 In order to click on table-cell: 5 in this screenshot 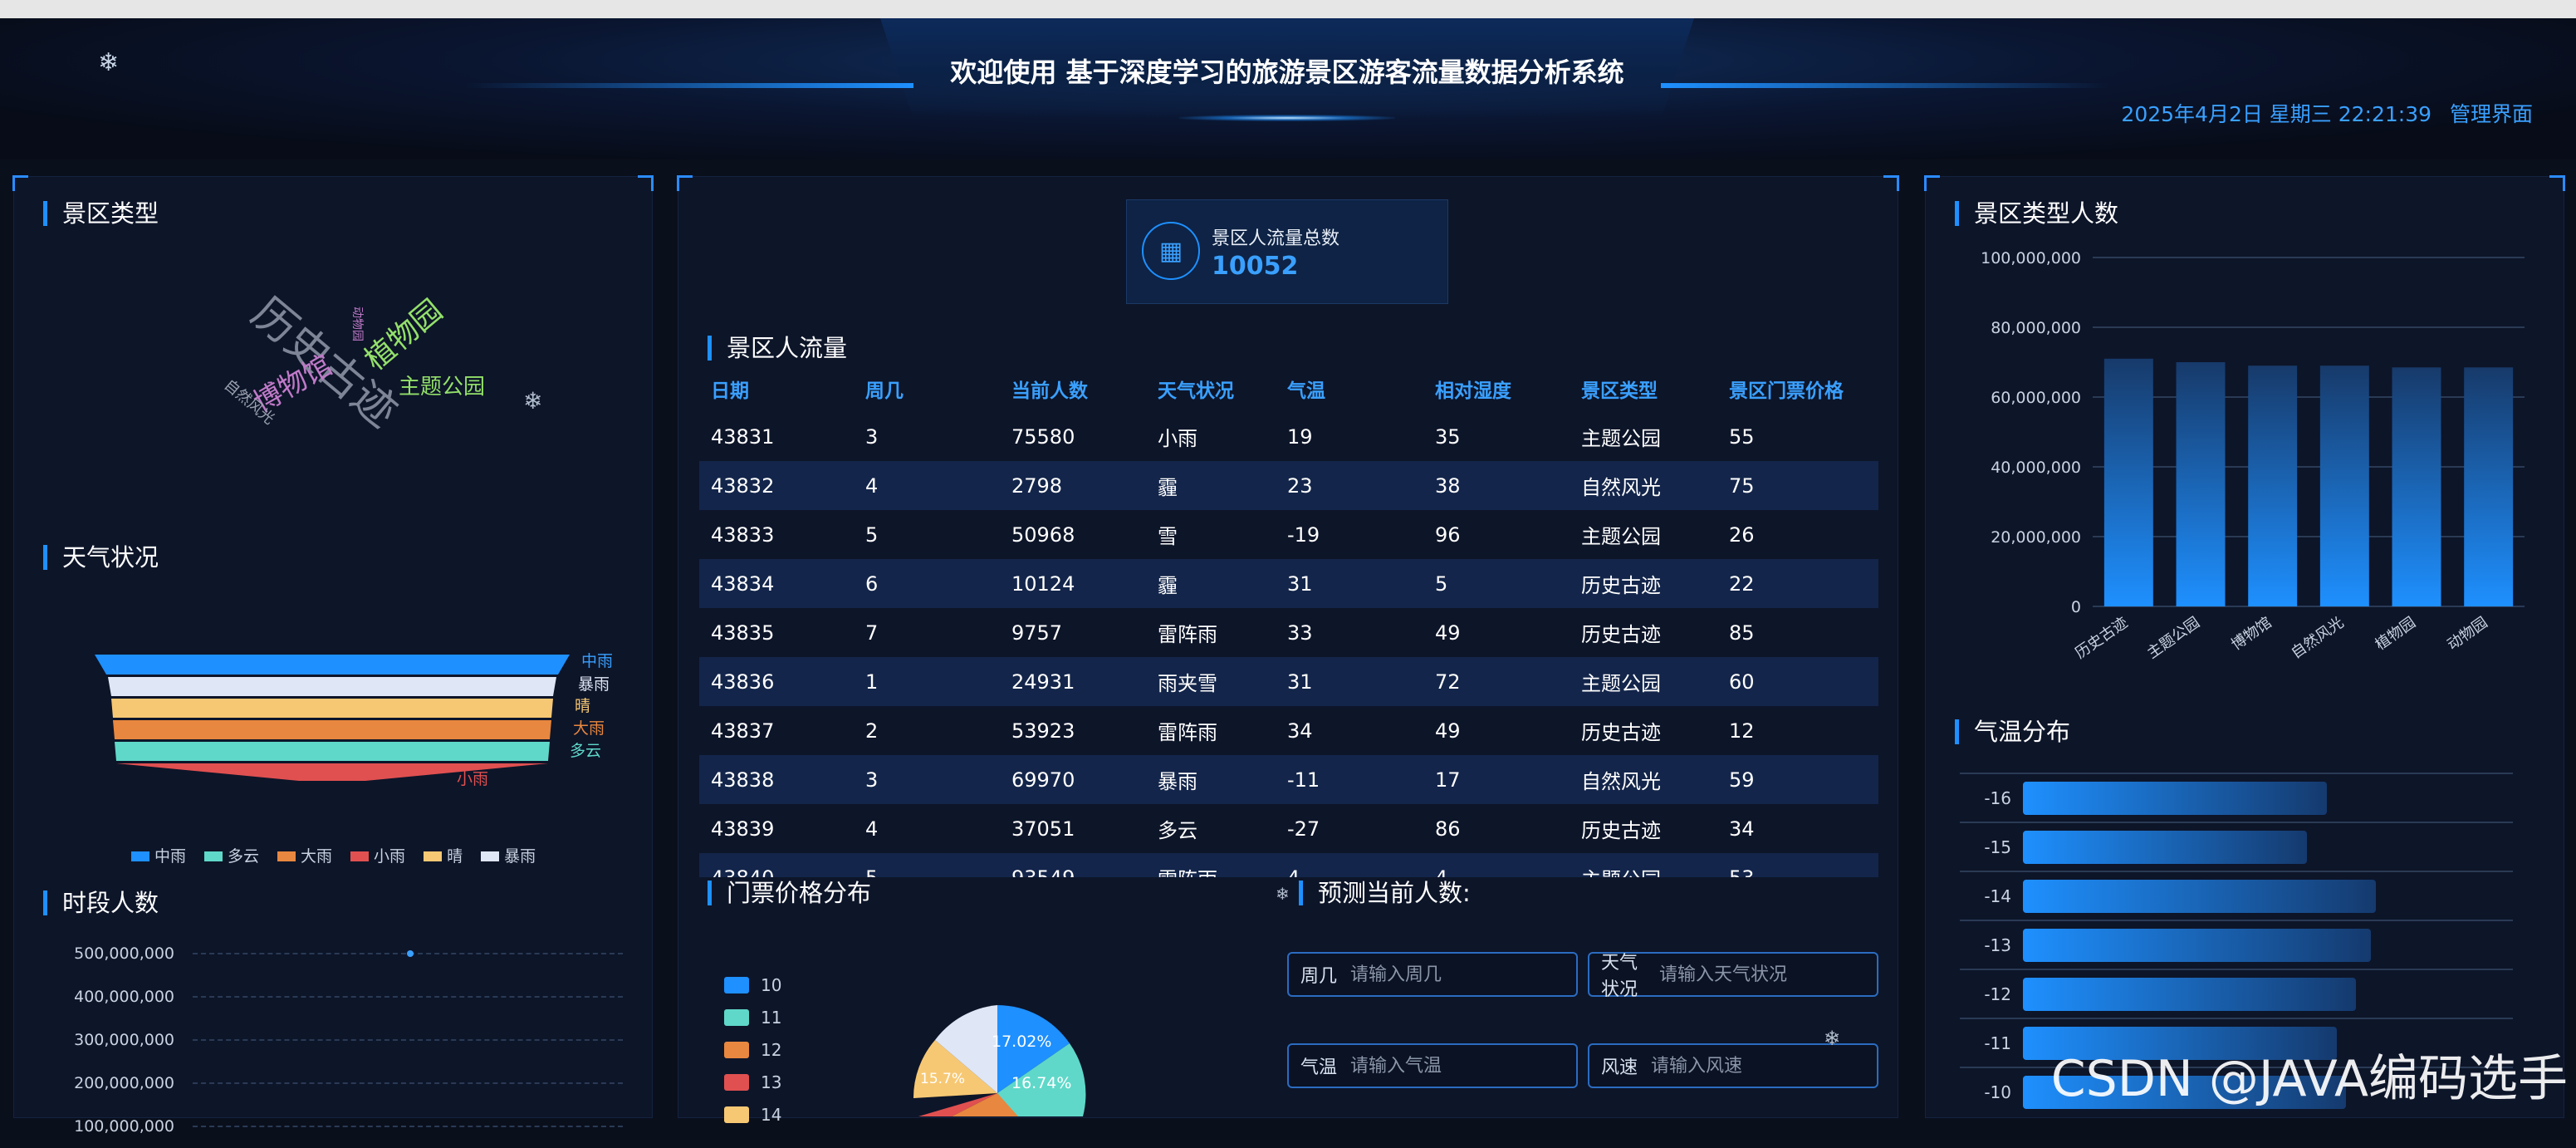, I will do `click(1441, 584)`.